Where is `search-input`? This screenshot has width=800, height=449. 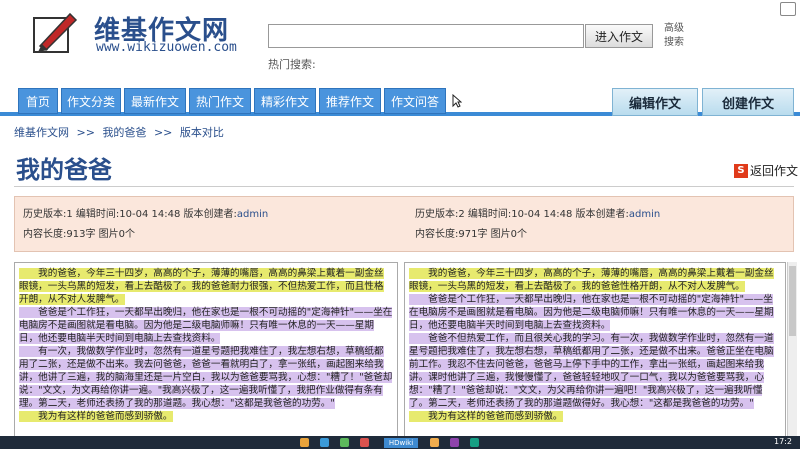
search-input is located at coordinates (426, 36).